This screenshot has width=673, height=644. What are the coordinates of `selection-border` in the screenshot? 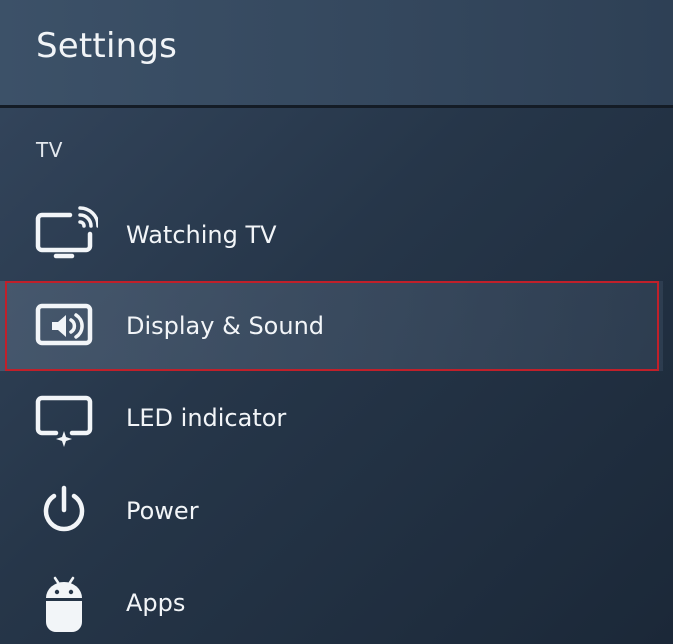 It's located at (332, 326).